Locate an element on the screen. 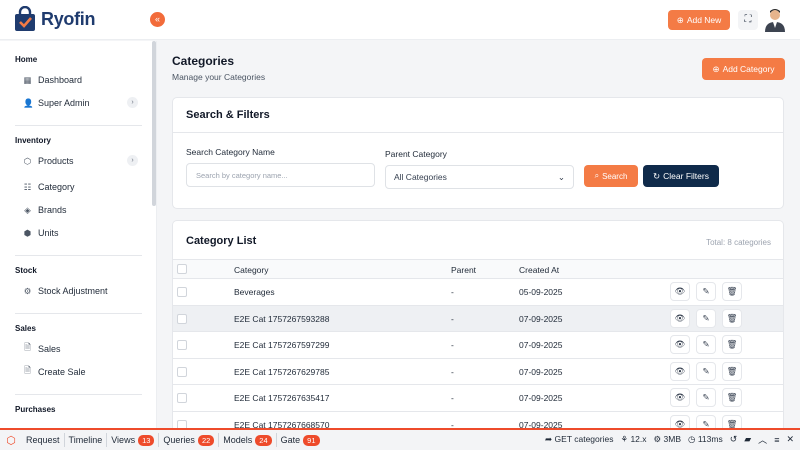  divider is located at coordinates (78, 394).